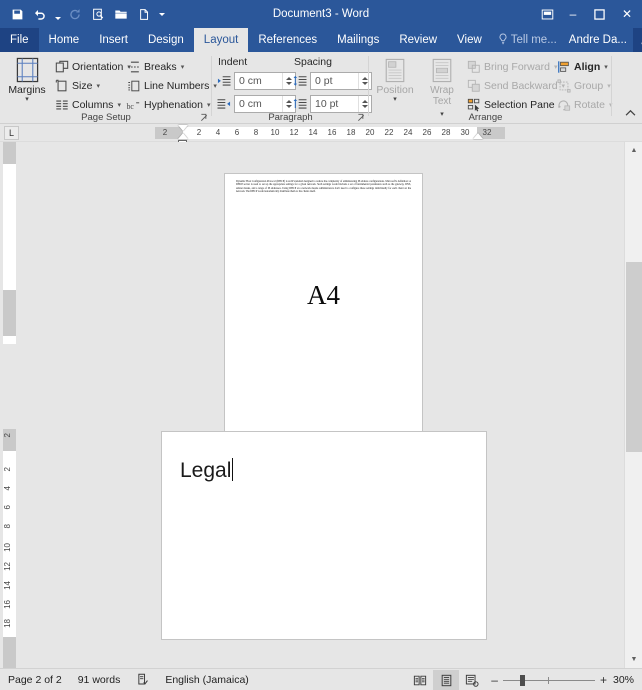  I want to click on line-numbers-button: Line Numbers ▾, so click(171, 85).